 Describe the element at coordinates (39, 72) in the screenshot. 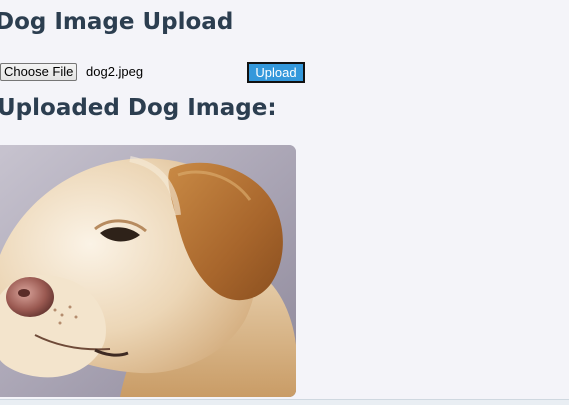

I see `choose-file-button: Choose File` at that location.